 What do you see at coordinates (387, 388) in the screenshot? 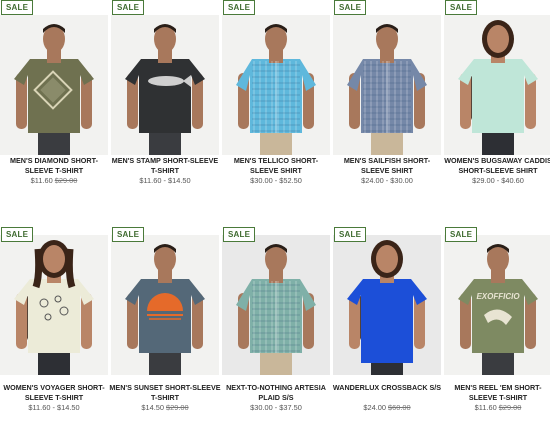
I see `product-name: WANDERLUX CROSSBACK S/S` at bounding box center [387, 388].